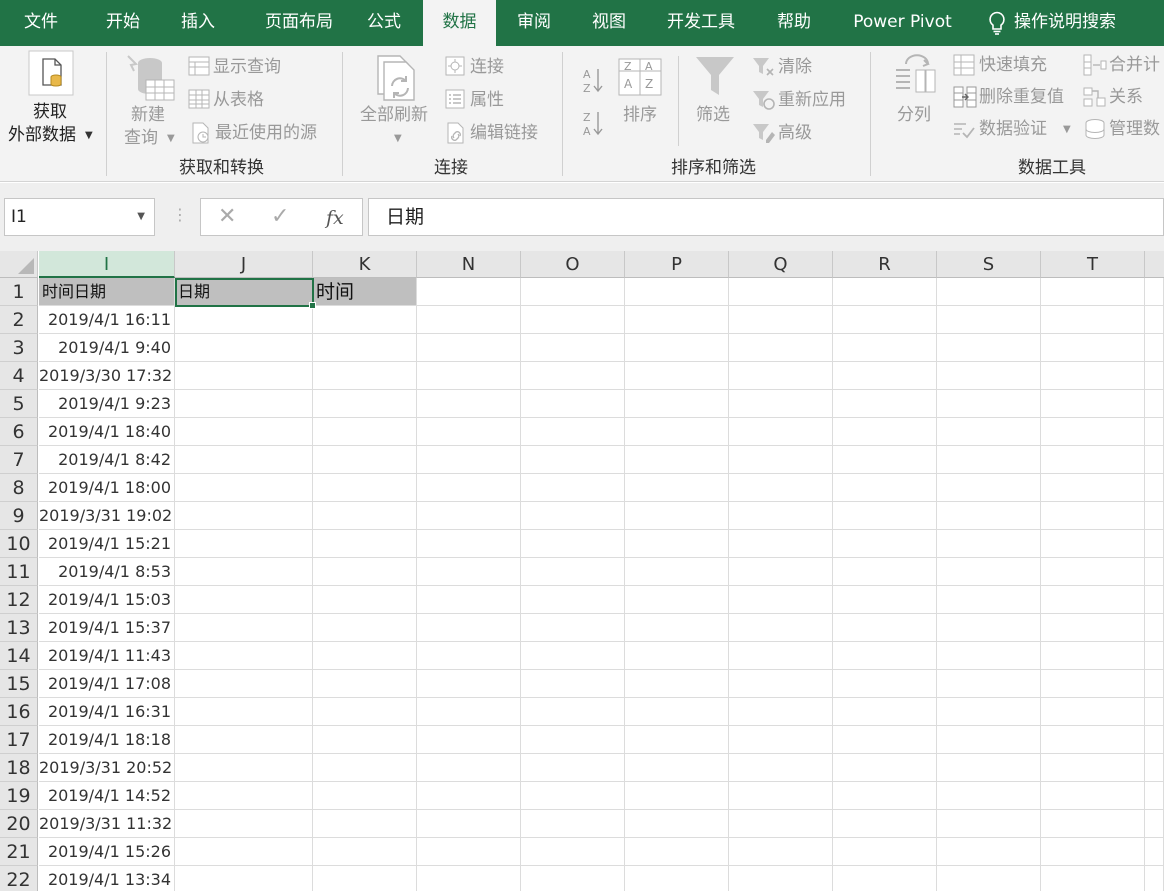 The width and height of the screenshot is (1164, 891). I want to click on column-header-j: J, so click(244, 264).